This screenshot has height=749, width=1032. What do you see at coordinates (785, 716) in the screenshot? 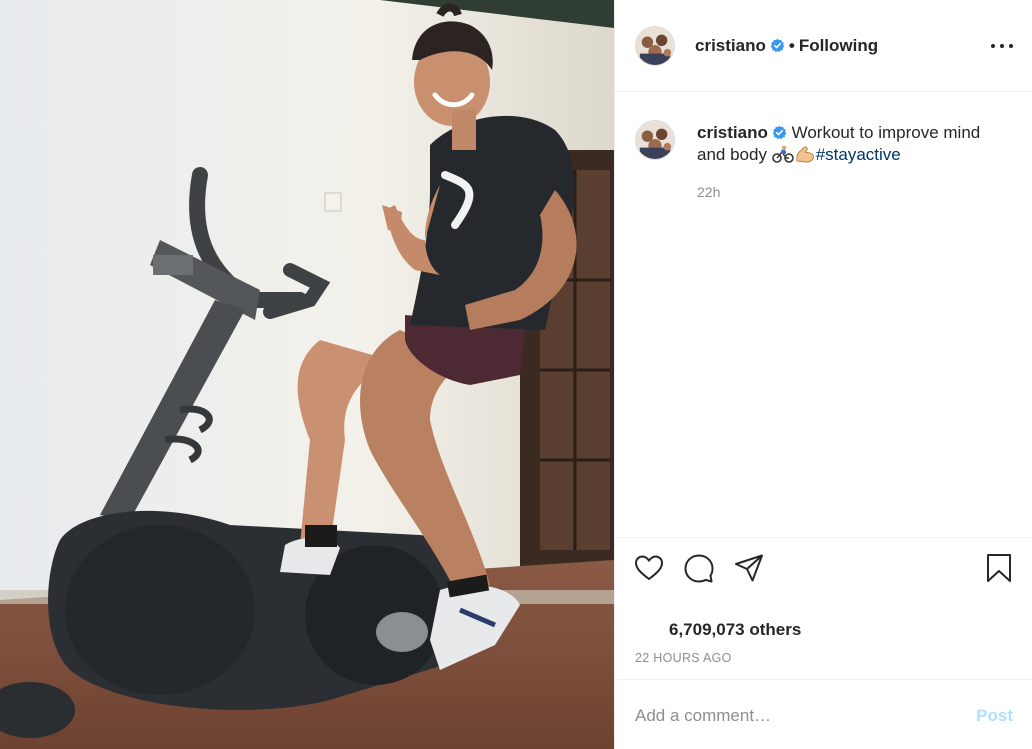
I see `comment-input` at bounding box center [785, 716].